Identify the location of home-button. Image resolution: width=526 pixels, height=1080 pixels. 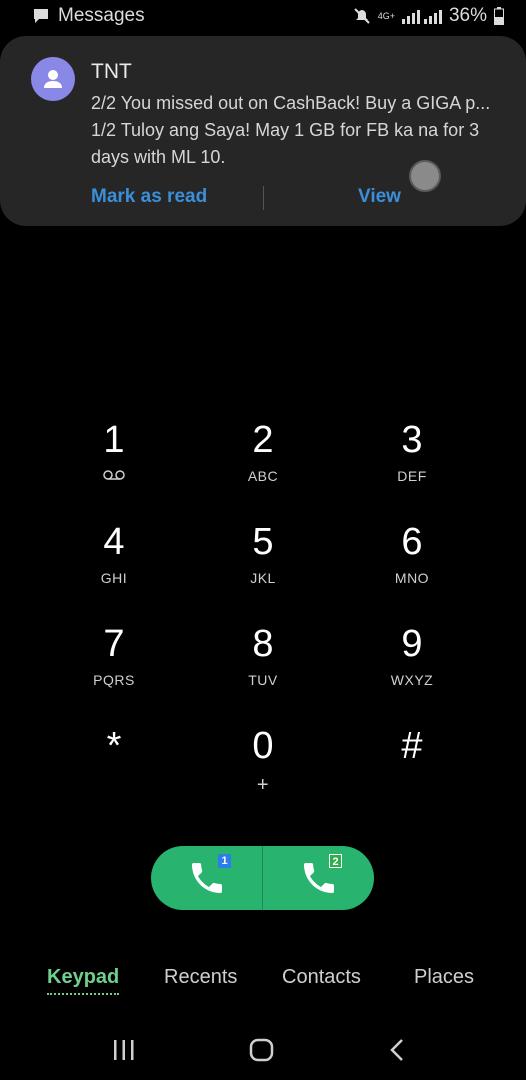
(262, 1051).